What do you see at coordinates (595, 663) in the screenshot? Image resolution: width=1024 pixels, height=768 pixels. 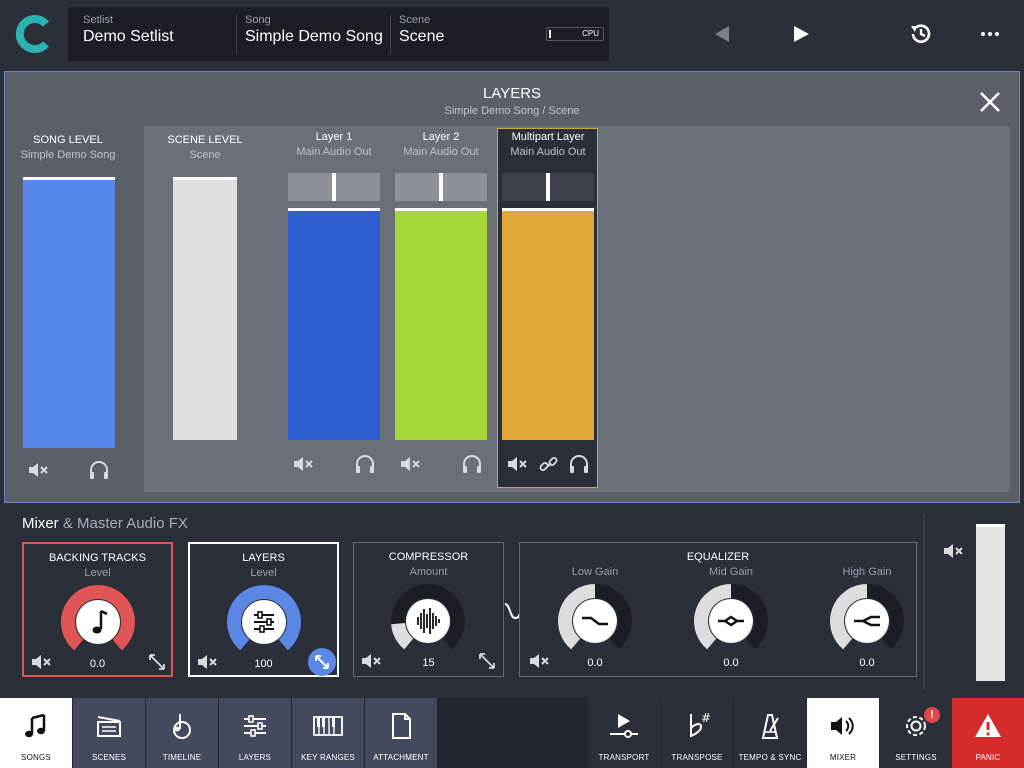 I see `eq-band-value: 0.0` at bounding box center [595, 663].